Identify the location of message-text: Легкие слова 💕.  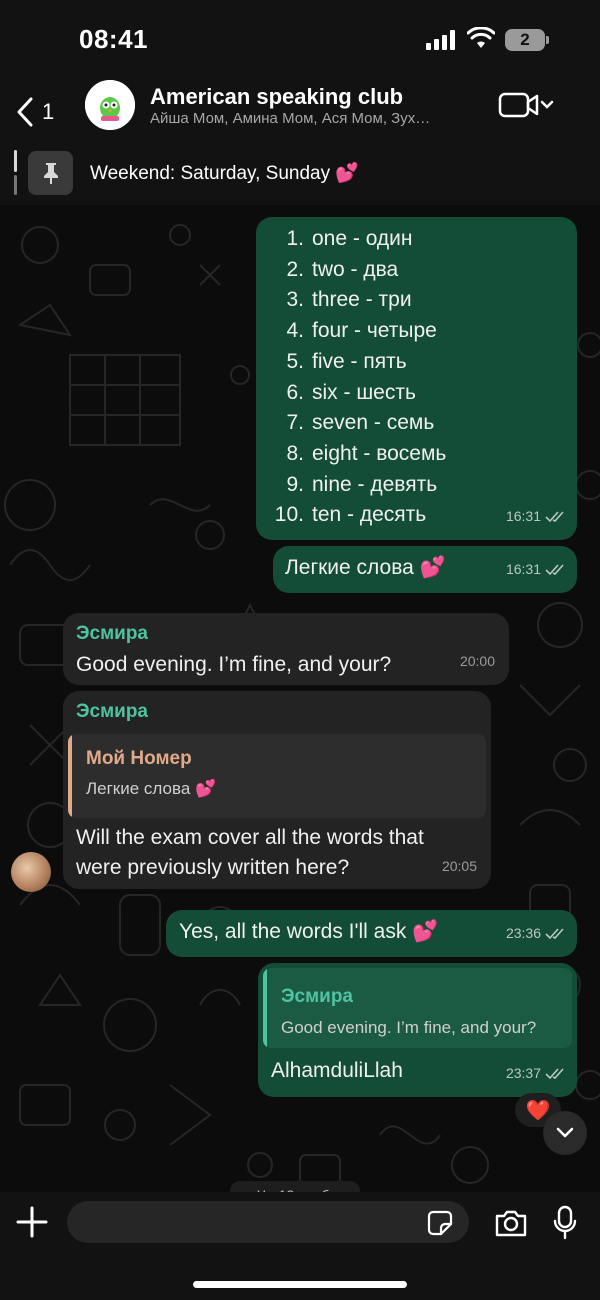
(365, 567).